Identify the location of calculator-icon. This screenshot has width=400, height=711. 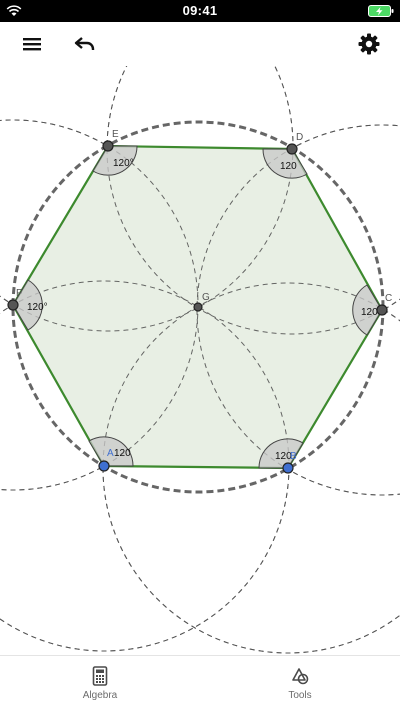
(100, 676).